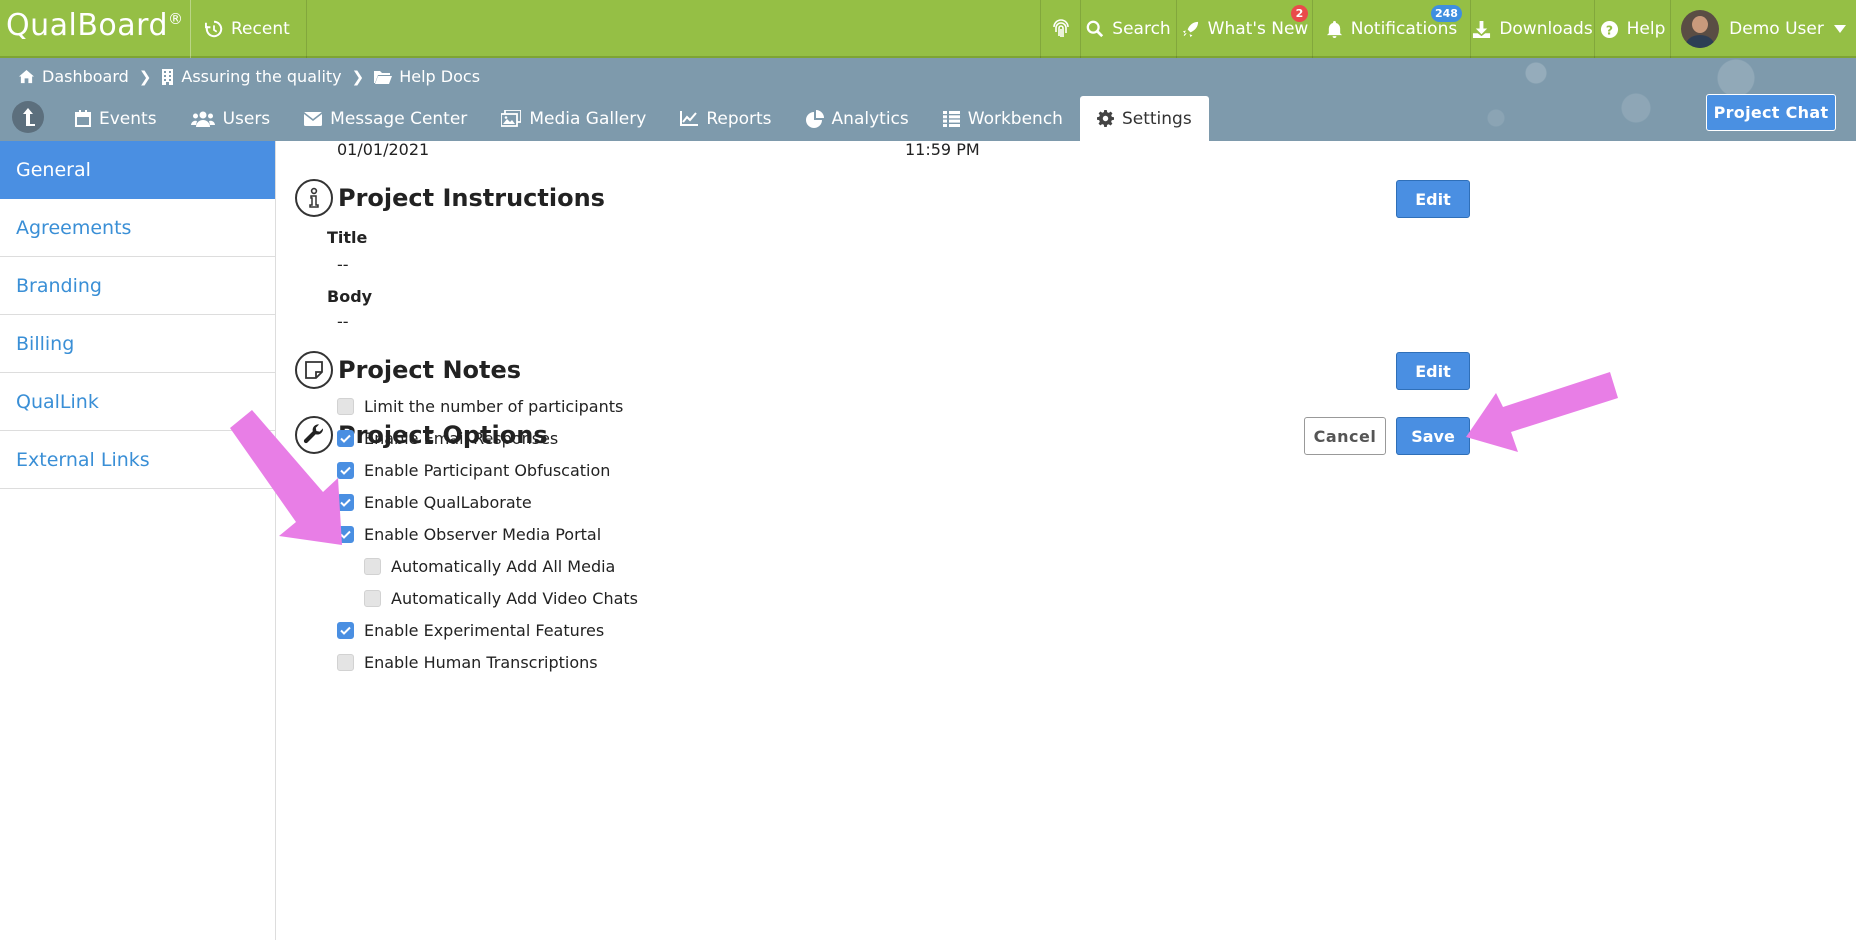  Describe the element at coordinates (137, 344) in the screenshot. I see `sidebar-item-billing: Billing` at that location.